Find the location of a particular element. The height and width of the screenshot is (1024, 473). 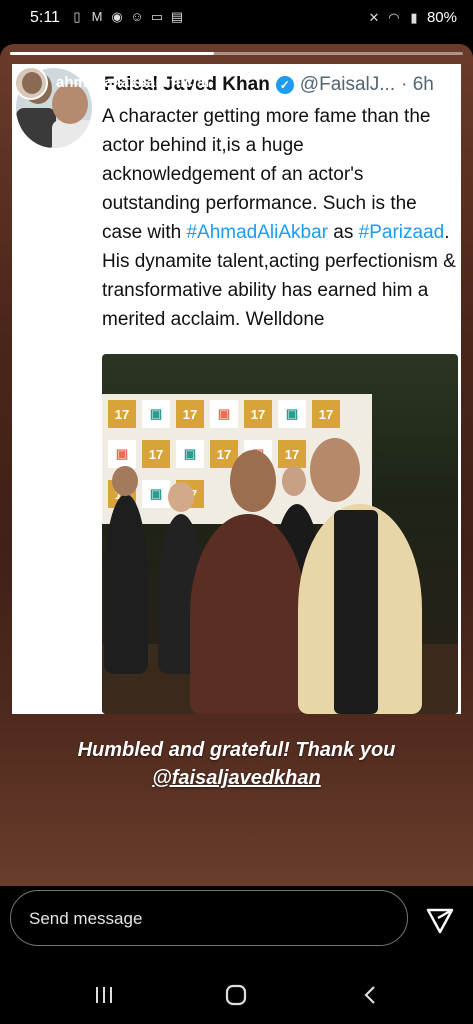

chrome-icon: ◉ is located at coordinates (117, 16).